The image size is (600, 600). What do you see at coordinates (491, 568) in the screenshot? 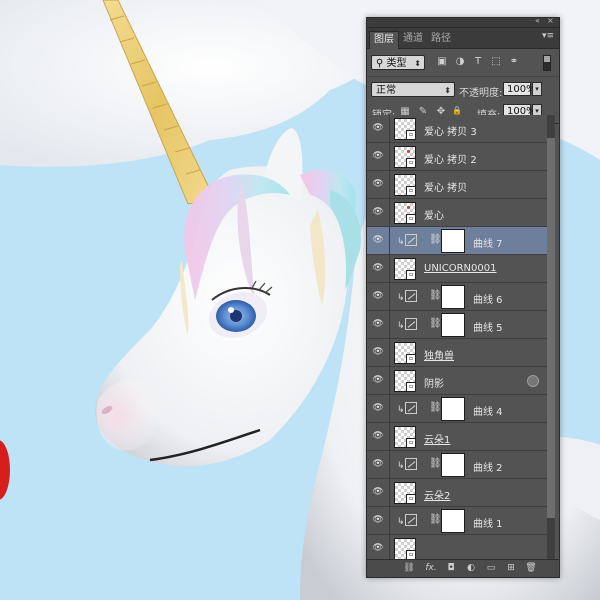
I see `new-group-icon: ▭` at bounding box center [491, 568].